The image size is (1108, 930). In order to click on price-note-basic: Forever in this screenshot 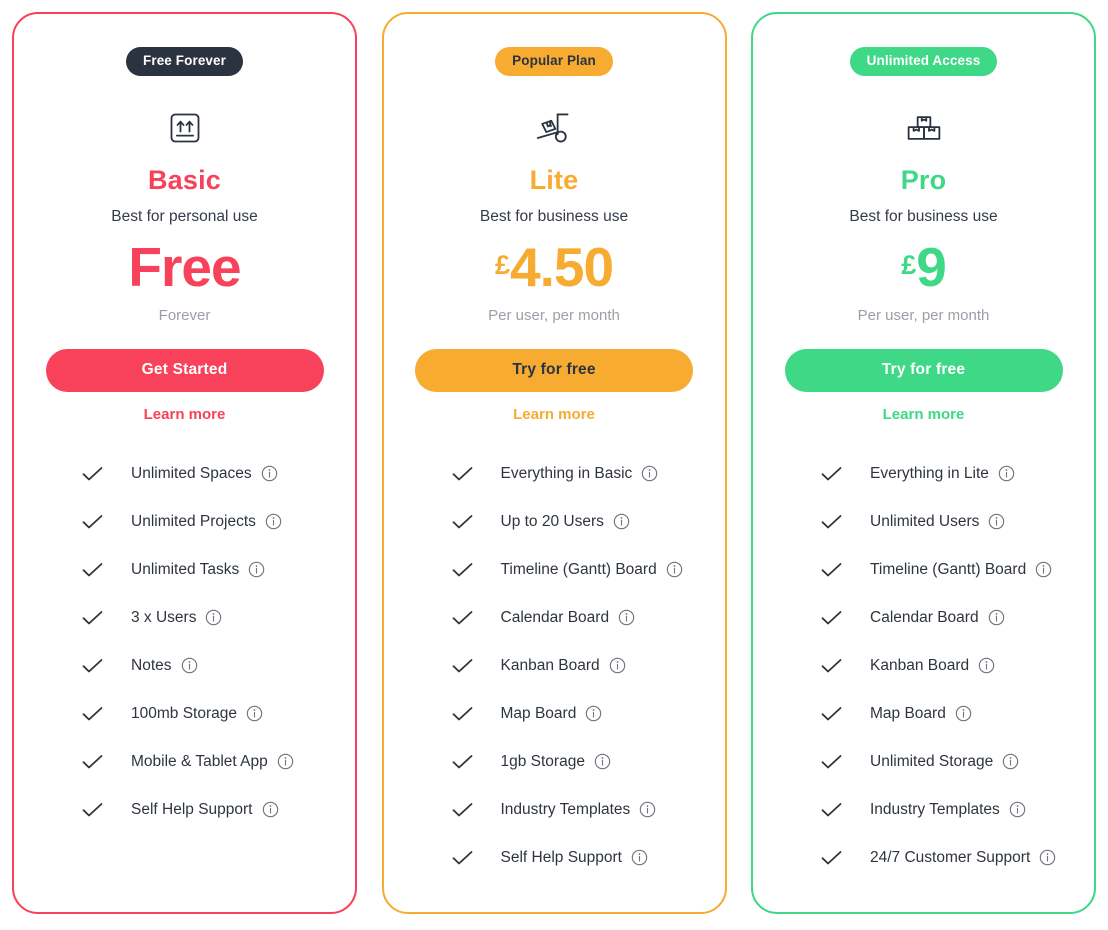, I will do `click(184, 315)`.